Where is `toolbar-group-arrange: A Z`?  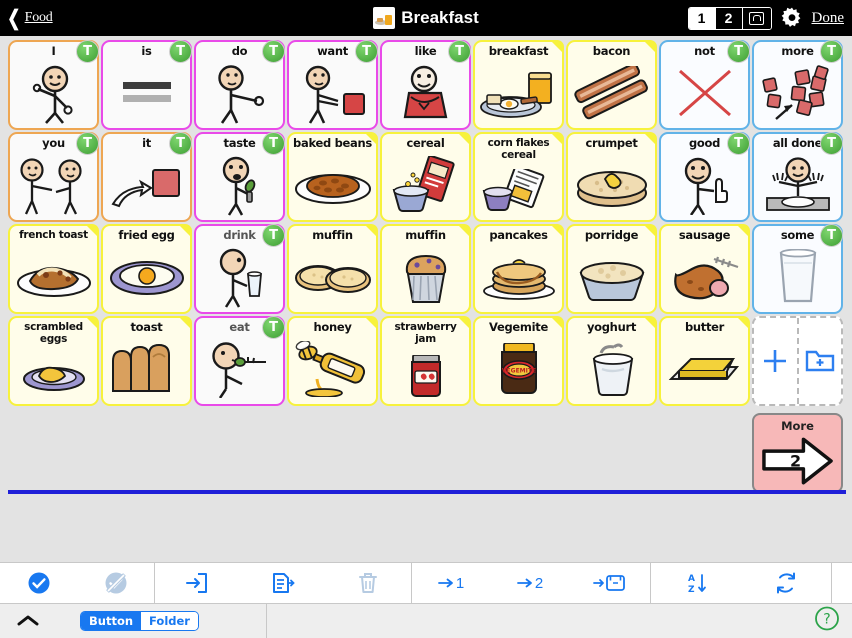
toolbar-group-arrange: A Z is located at coordinates (741, 583).